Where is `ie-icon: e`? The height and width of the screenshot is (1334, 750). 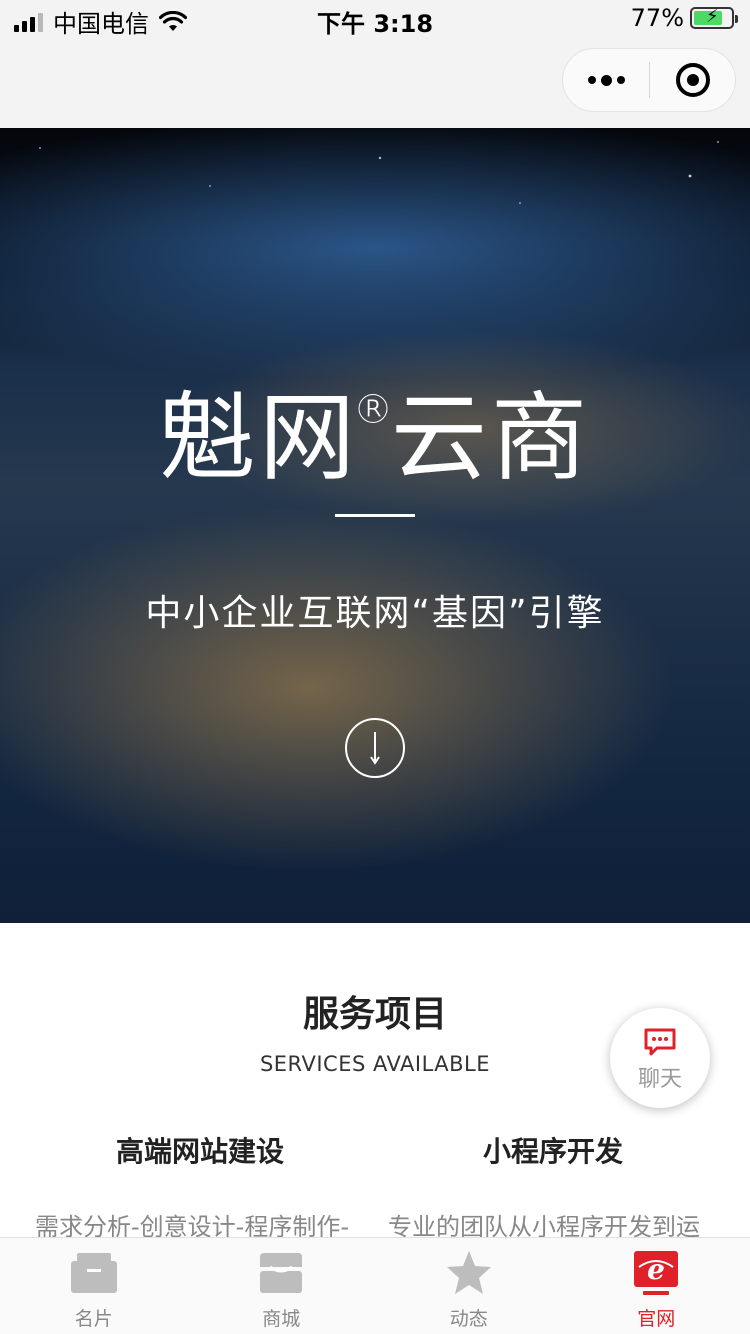 ie-icon: e is located at coordinates (656, 1273).